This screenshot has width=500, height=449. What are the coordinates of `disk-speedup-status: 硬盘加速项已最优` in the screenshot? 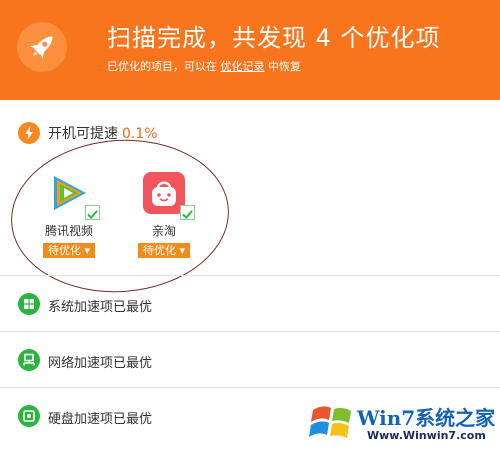 It's located at (100, 419).